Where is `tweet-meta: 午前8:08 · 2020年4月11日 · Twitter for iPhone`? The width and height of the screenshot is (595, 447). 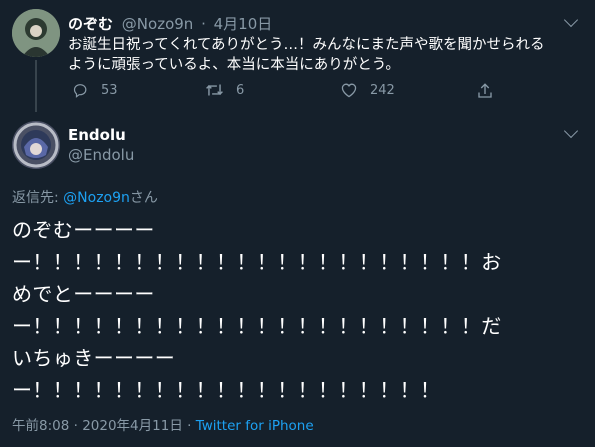 tweet-meta: 午前8:08 · 2020年4月11日 · Twitter for iPhone is located at coordinates (163, 424).